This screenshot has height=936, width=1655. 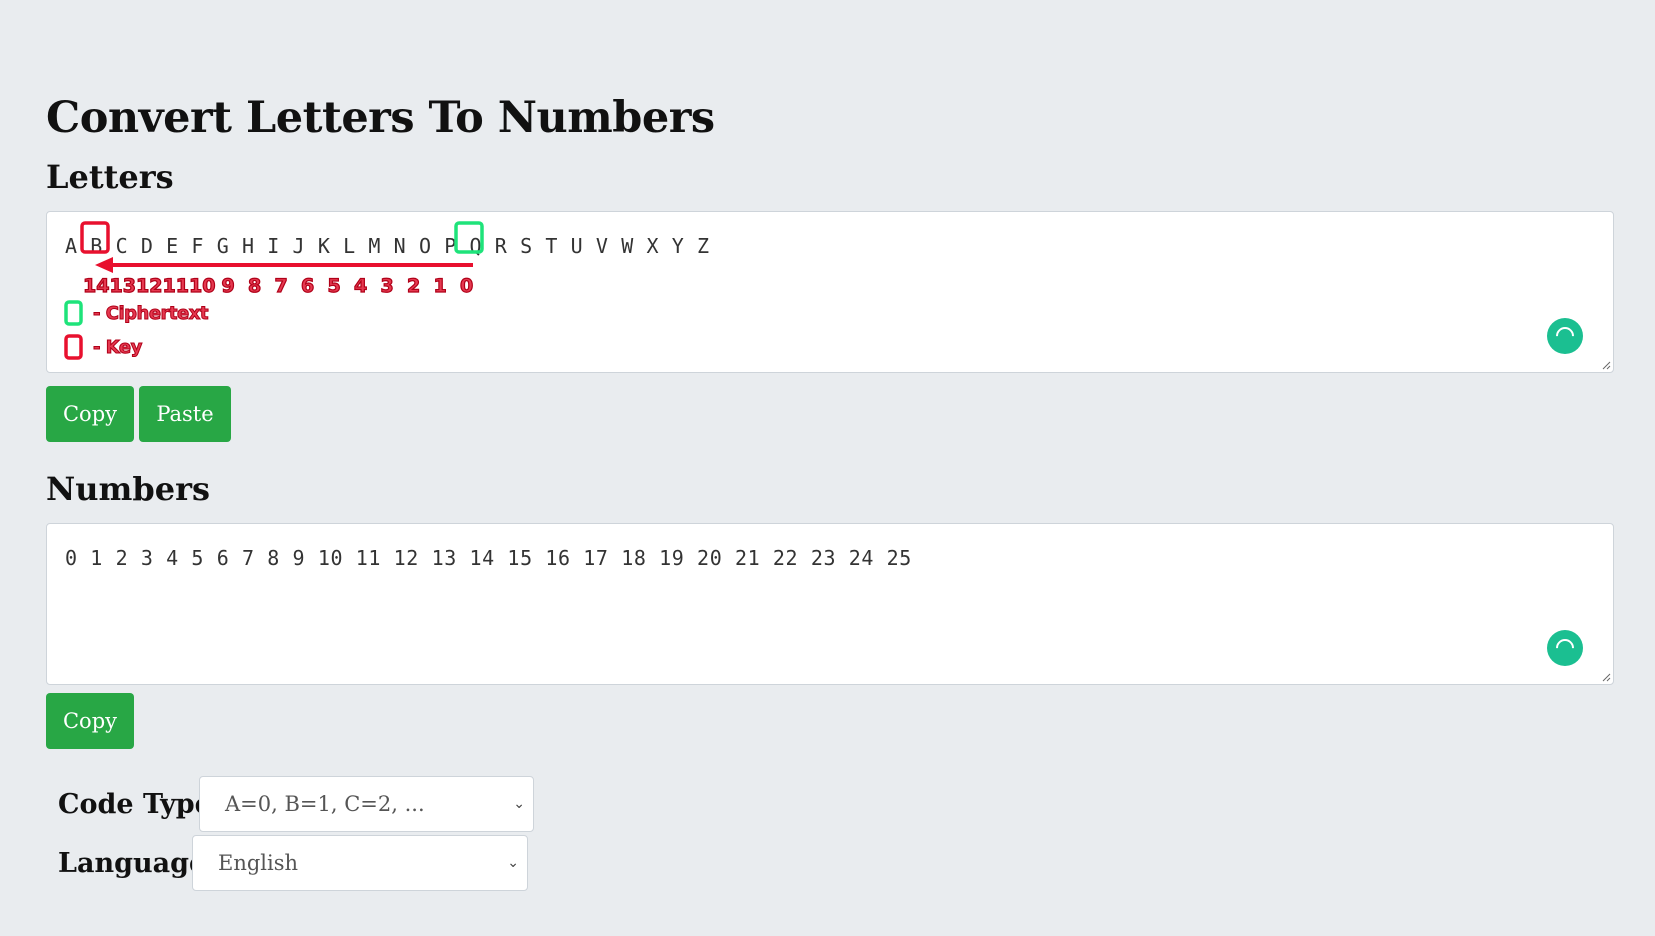 What do you see at coordinates (135, 804) in the screenshot?
I see `code-type-label: Code Type` at bounding box center [135, 804].